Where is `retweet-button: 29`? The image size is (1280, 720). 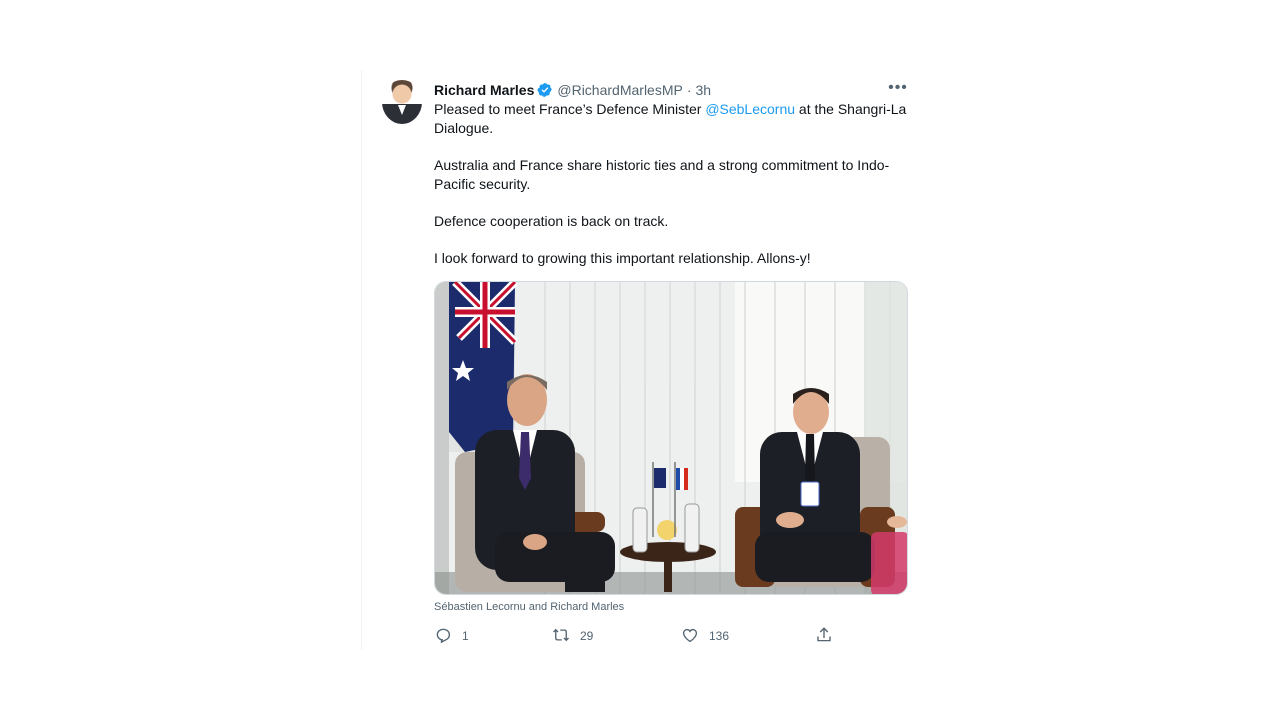
retweet-button: 29 is located at coordinates (572, 636).